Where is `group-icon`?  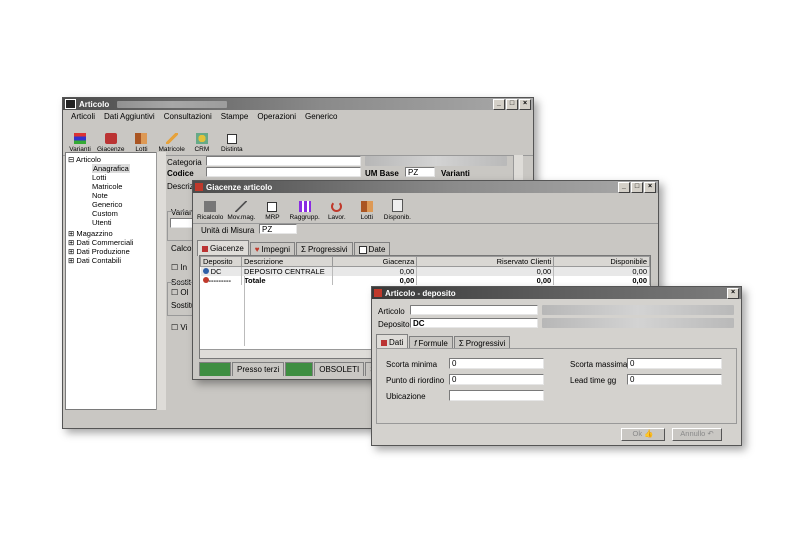 group-icon is located at coordinates (304, 206).